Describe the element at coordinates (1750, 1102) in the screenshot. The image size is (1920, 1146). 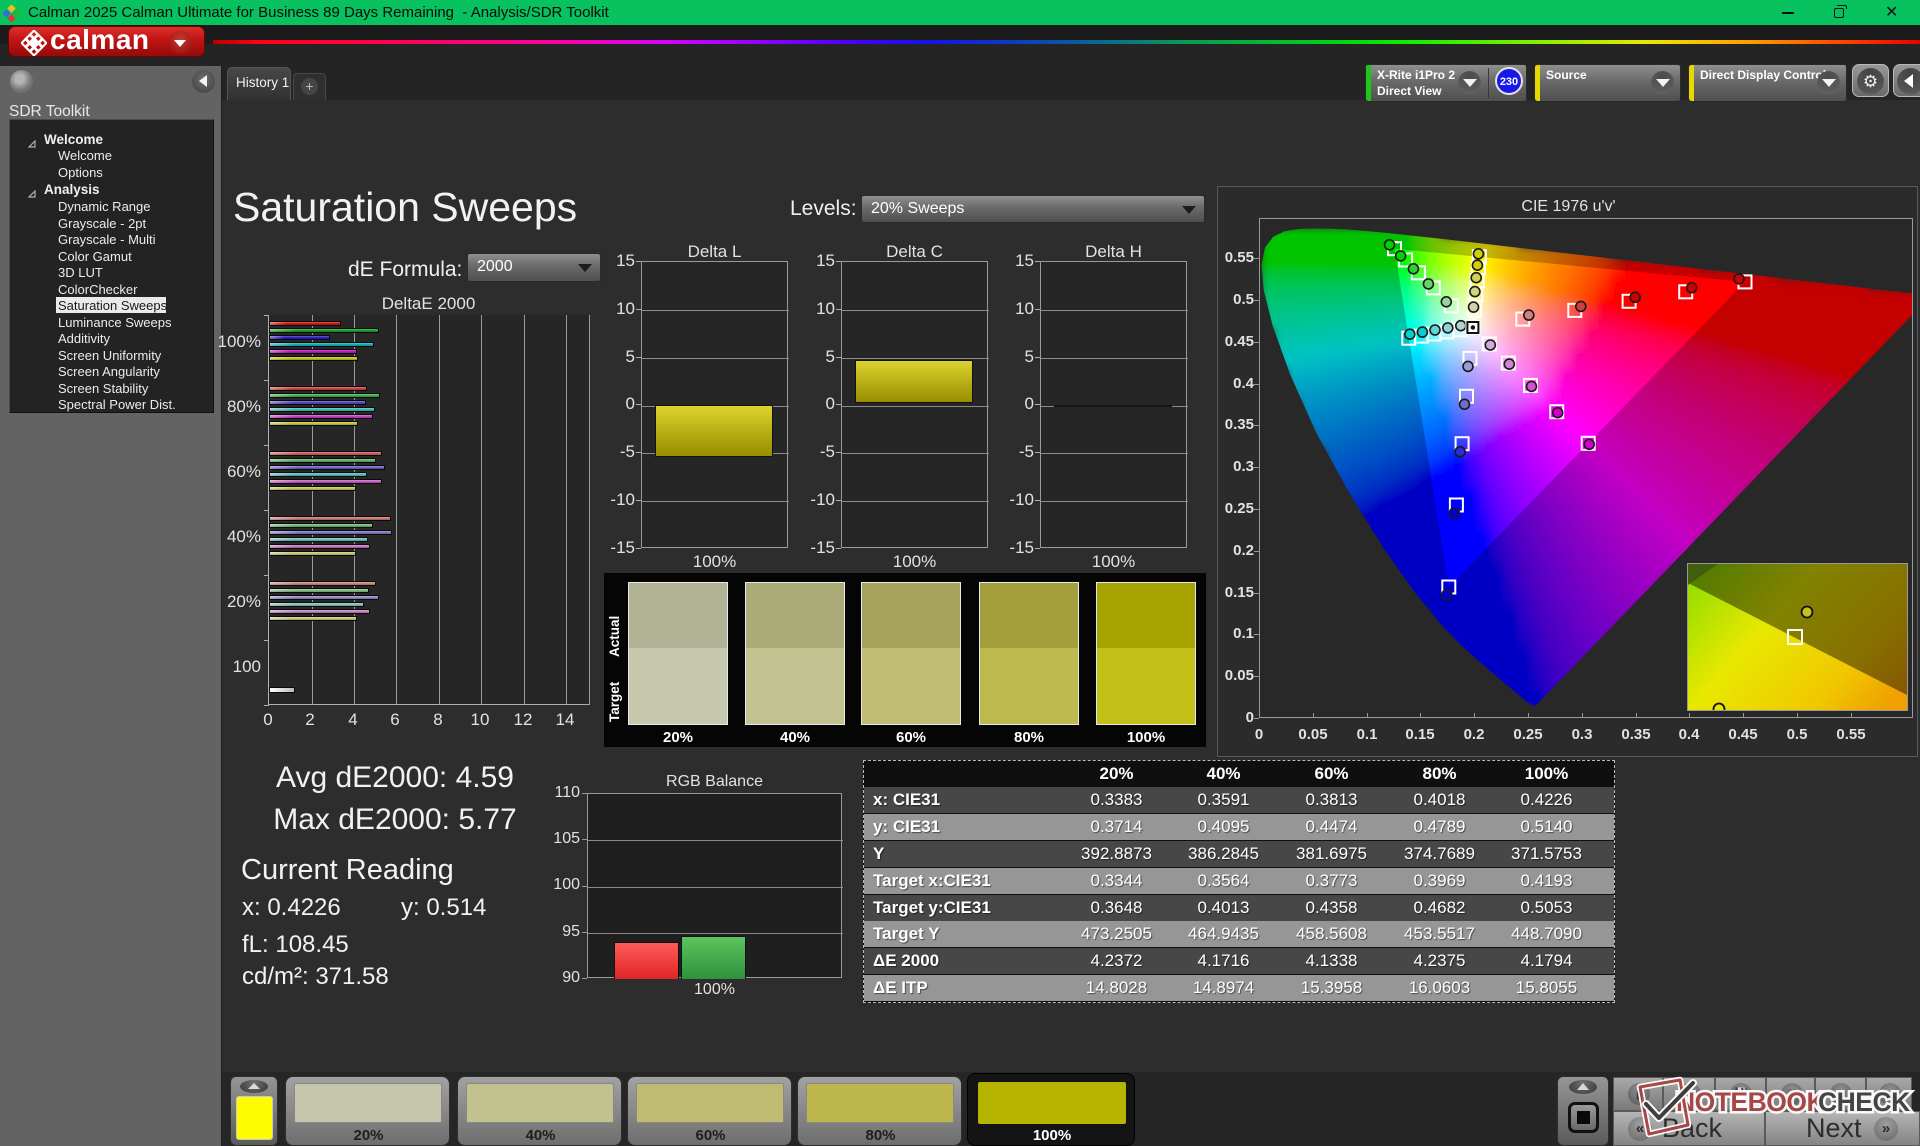
I see `svg-text: NOTEBOOK` at that location.